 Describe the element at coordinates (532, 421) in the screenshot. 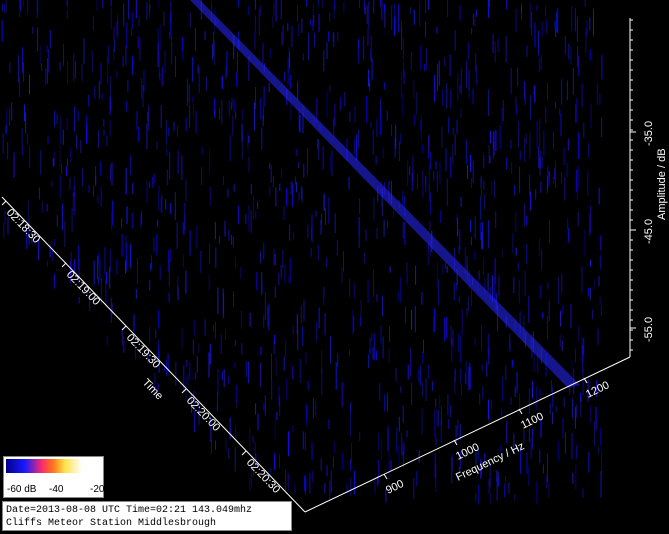

I see `frequency-tick-label: 1100` at that location.